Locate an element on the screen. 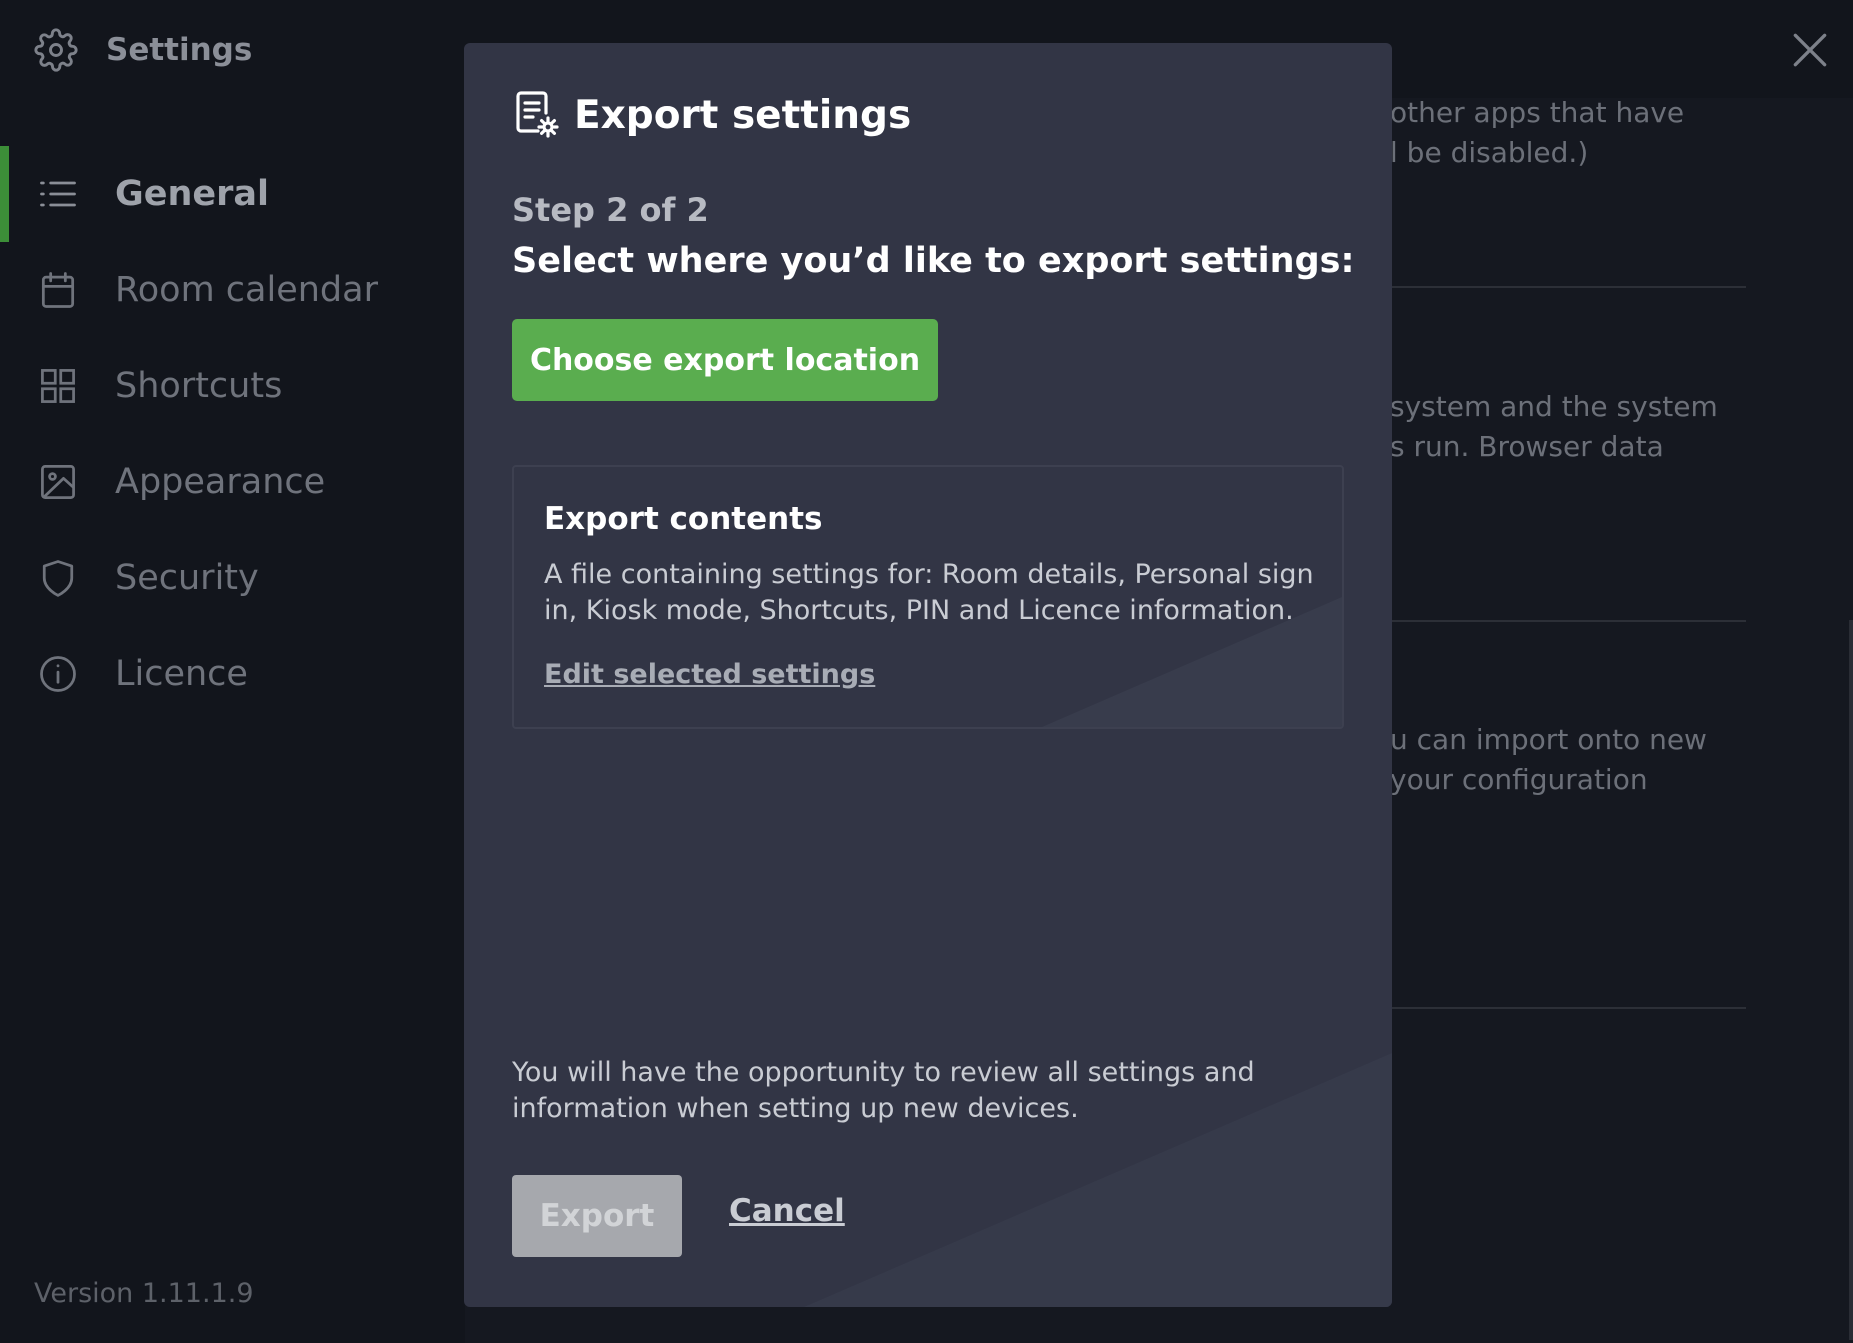 This screenshot has height=1343, width=1853. dialog-header: Export settings is located at coordinates (711, 115).